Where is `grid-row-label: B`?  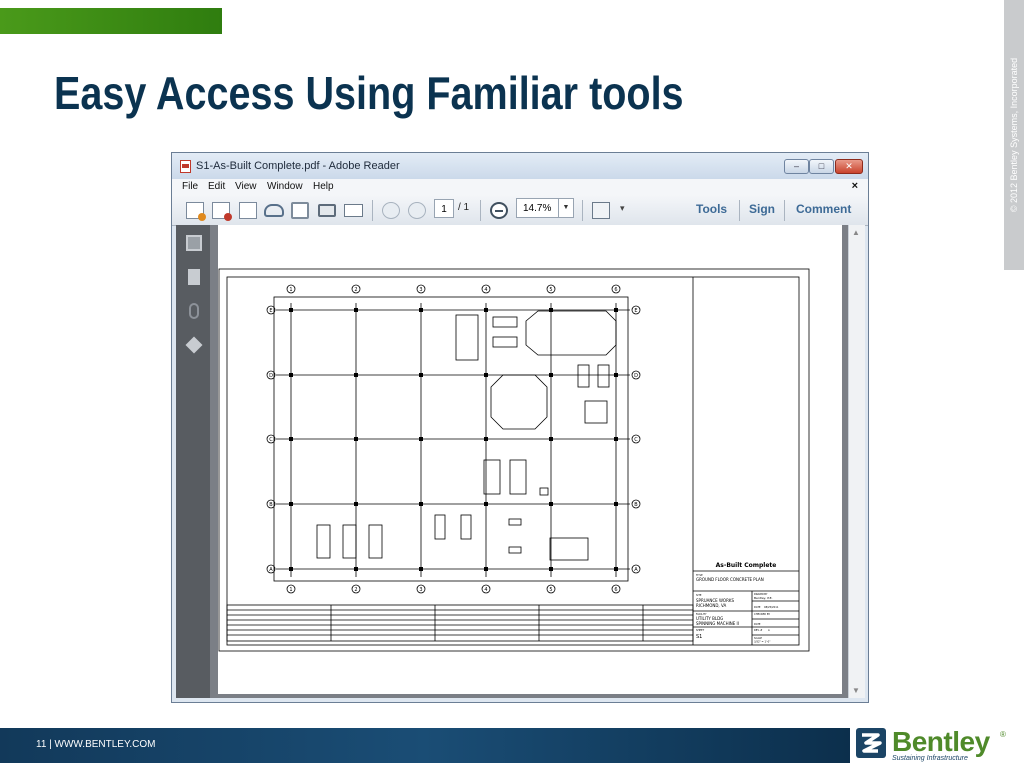
grid-row-label: B is located at coordinates (271, 505).